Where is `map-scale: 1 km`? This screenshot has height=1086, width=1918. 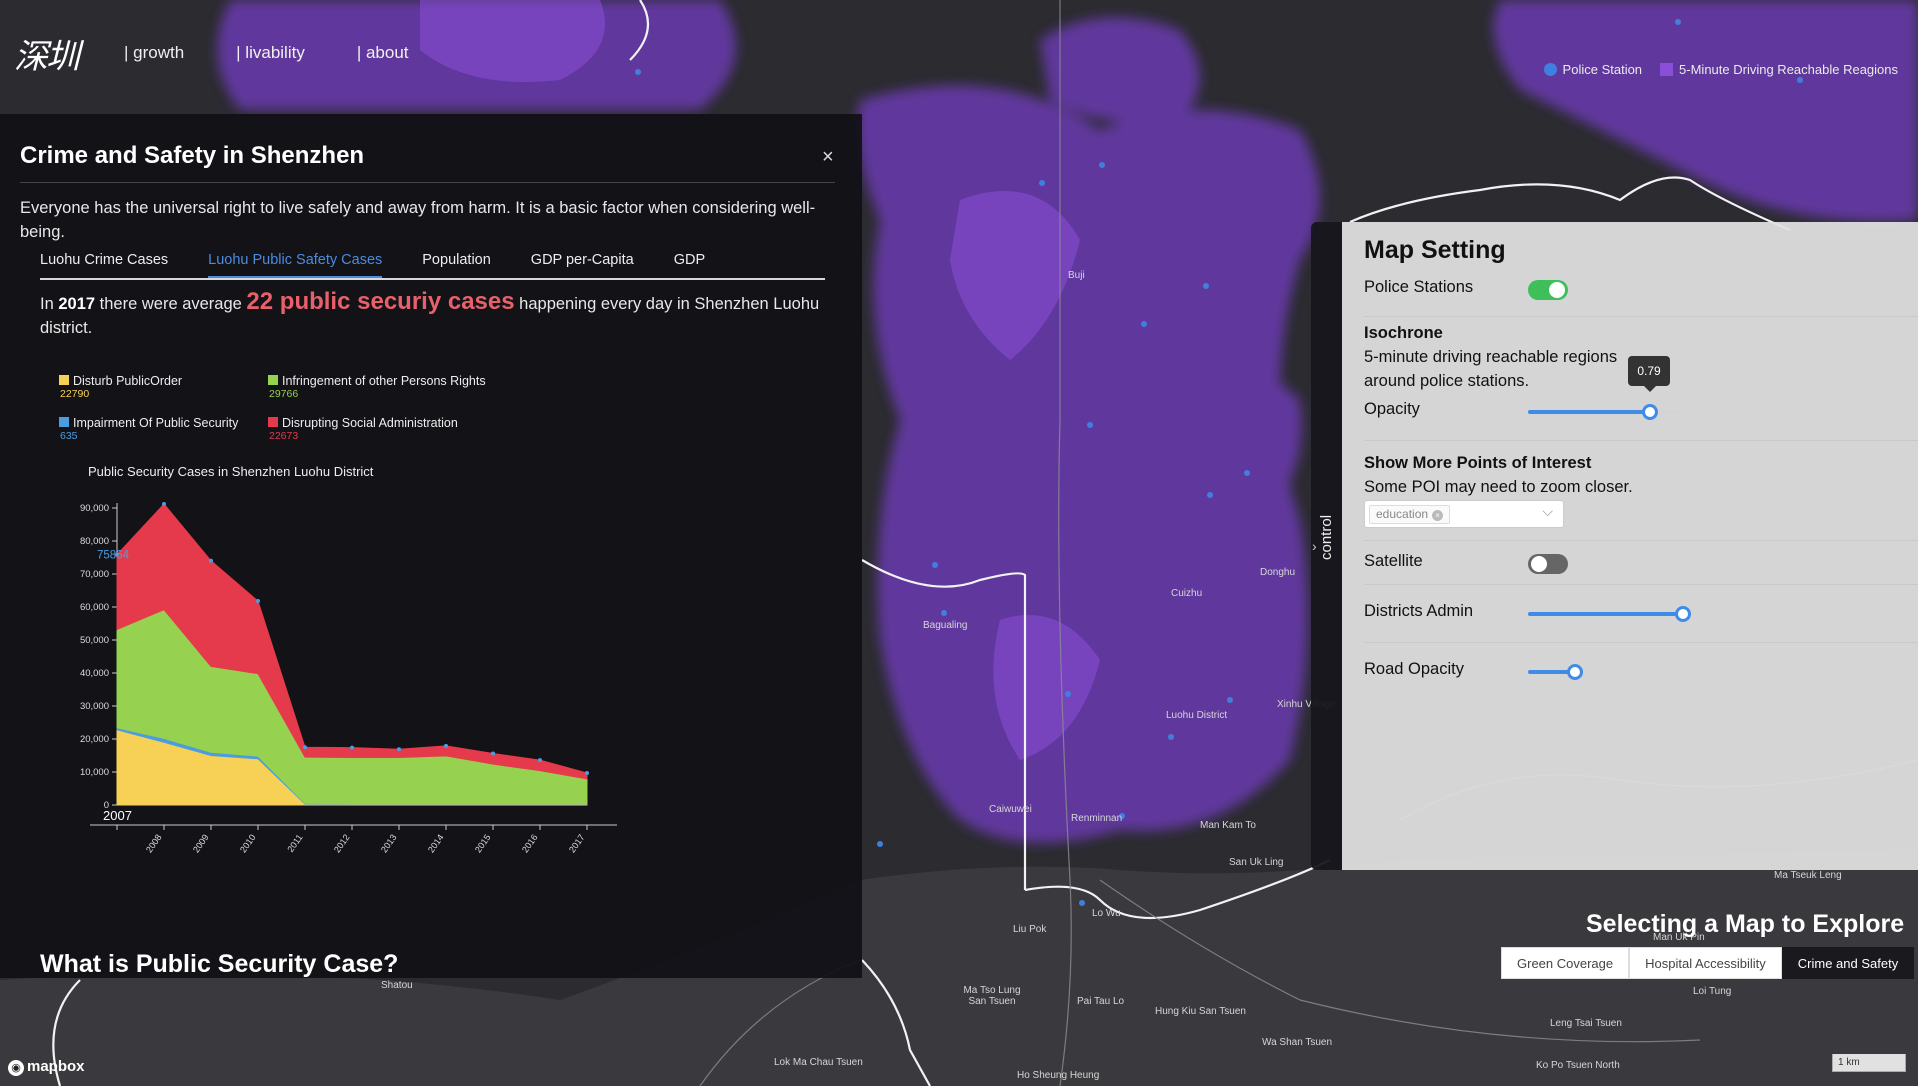 map-scale: 1 km is located at coordinates (1869, 1063).